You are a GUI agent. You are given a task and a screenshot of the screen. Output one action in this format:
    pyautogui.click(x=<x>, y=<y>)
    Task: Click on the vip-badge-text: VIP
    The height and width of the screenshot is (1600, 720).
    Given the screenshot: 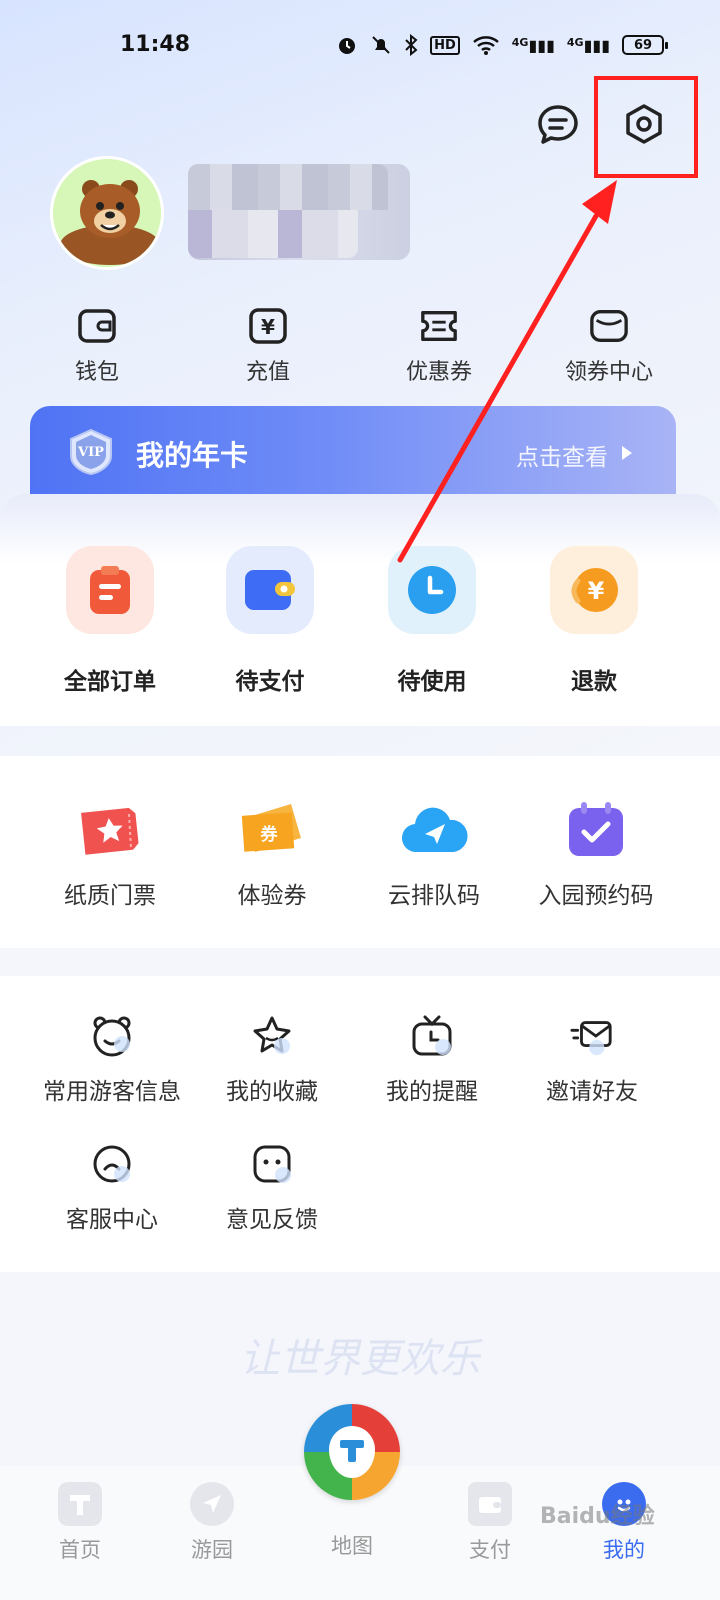 What is the action you would take?
    pyautogui.click(x=90, y=452)
    